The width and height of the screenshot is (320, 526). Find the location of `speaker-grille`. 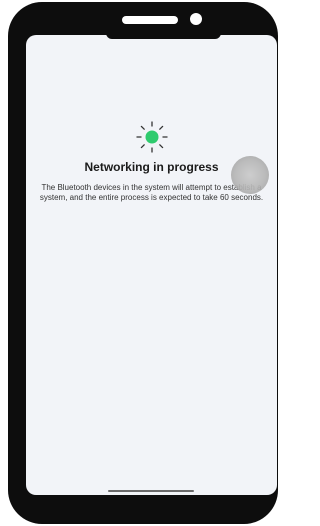

speaker-grille is located at coordinates (150, 20).